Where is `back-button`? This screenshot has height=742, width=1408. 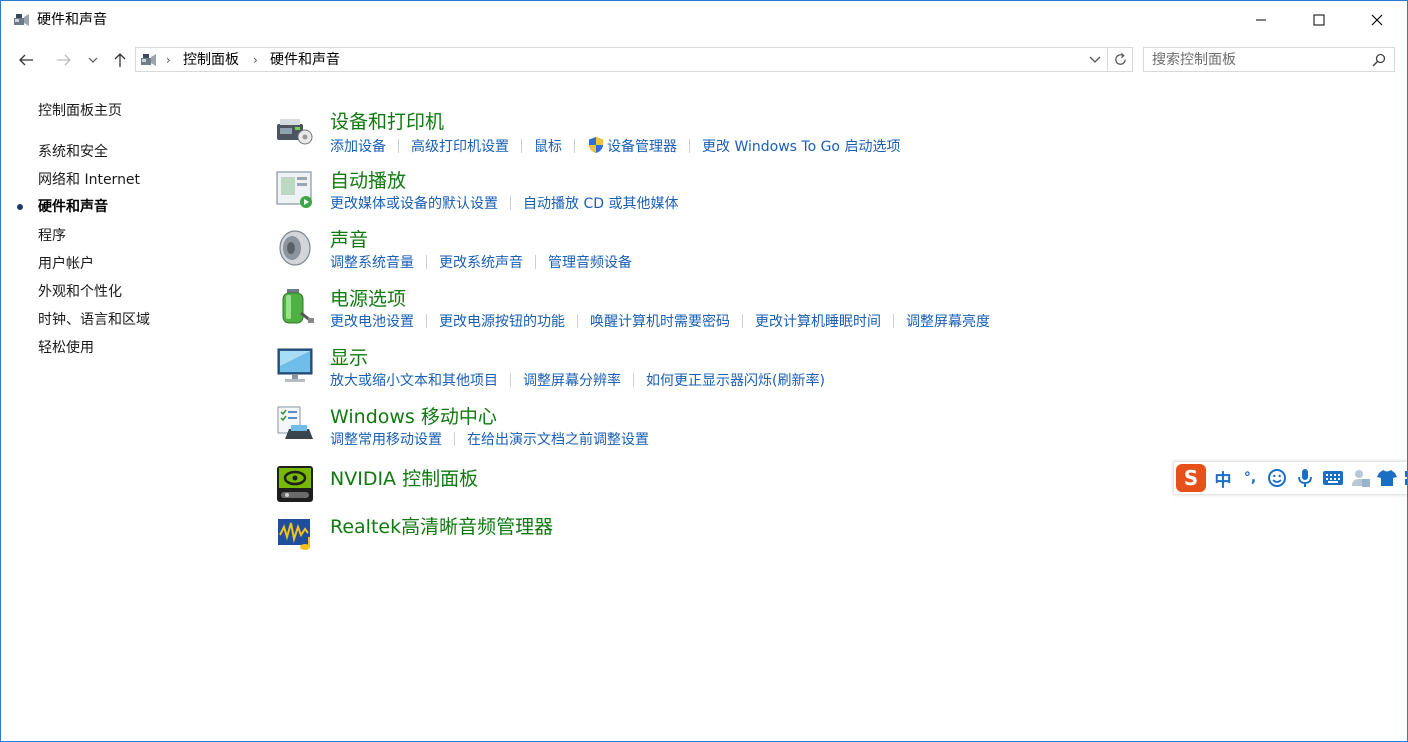 back-button is located at coordinates (26, 60).